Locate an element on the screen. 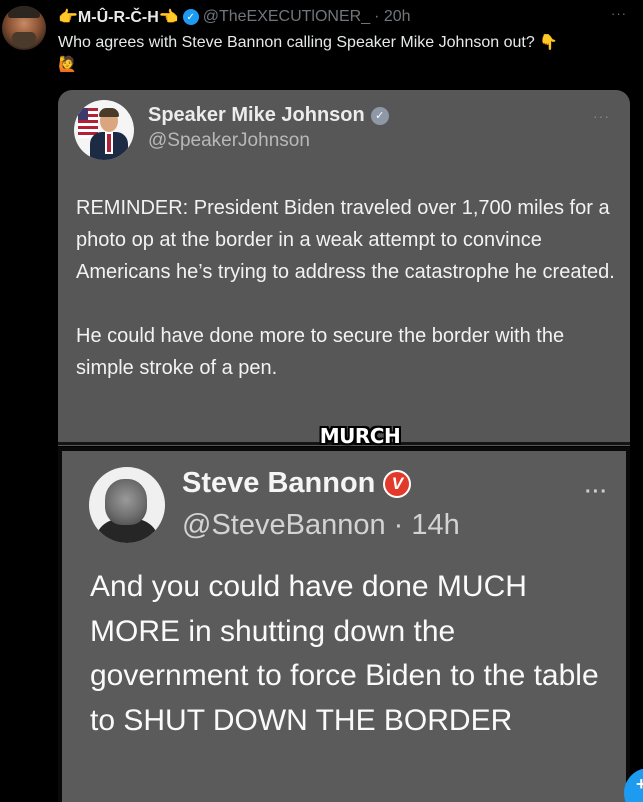  johnson-name-line: Speaker Mike Johnson ✓ is located at coordinates (268, 115).